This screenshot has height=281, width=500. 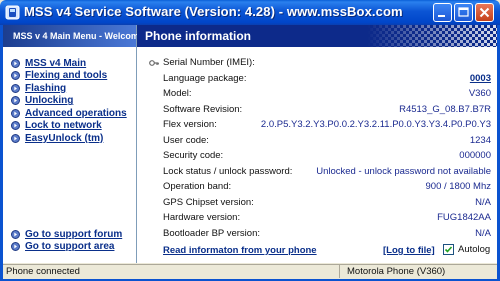 I want to click on info-value: 1234, so click(x=480, y=140).